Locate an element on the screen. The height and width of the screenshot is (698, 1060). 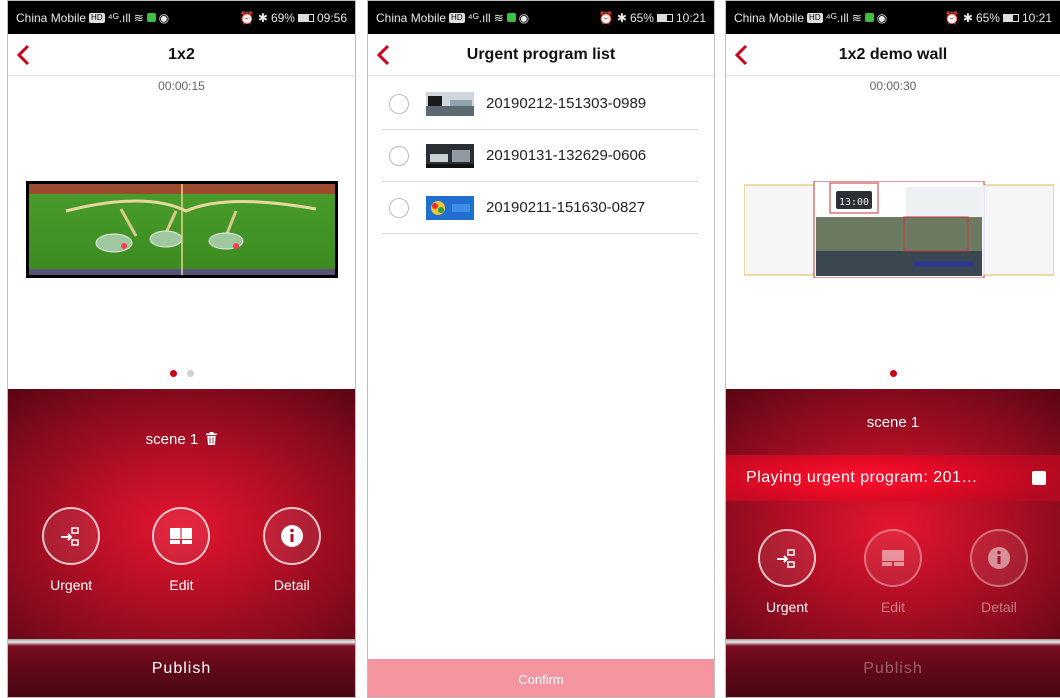
program-list-item: 20190131-132629-0606 is located at coordinates (540, 156).